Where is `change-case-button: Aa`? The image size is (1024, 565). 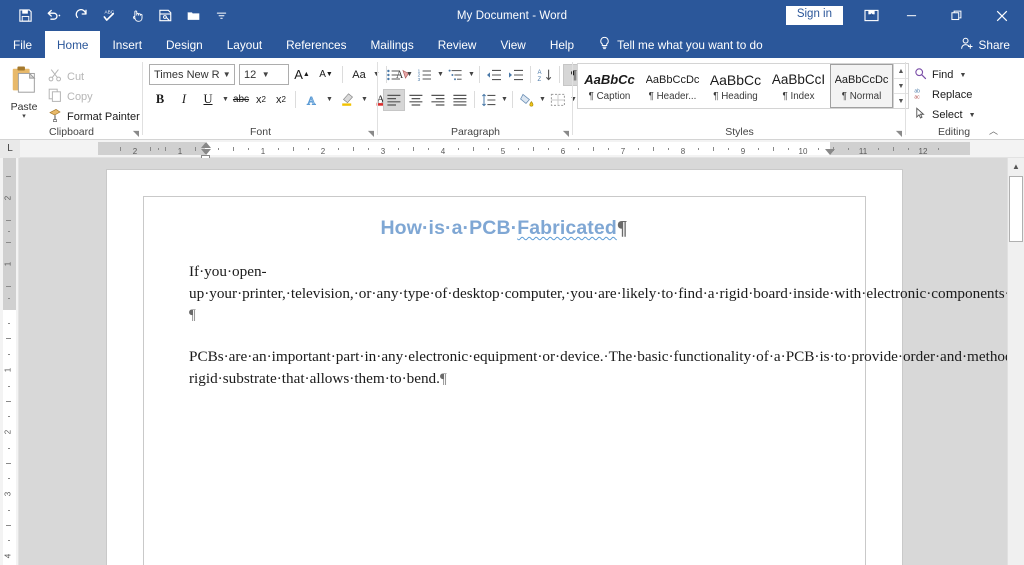
change-case-button: Aa is located at coordinates (359, 75).